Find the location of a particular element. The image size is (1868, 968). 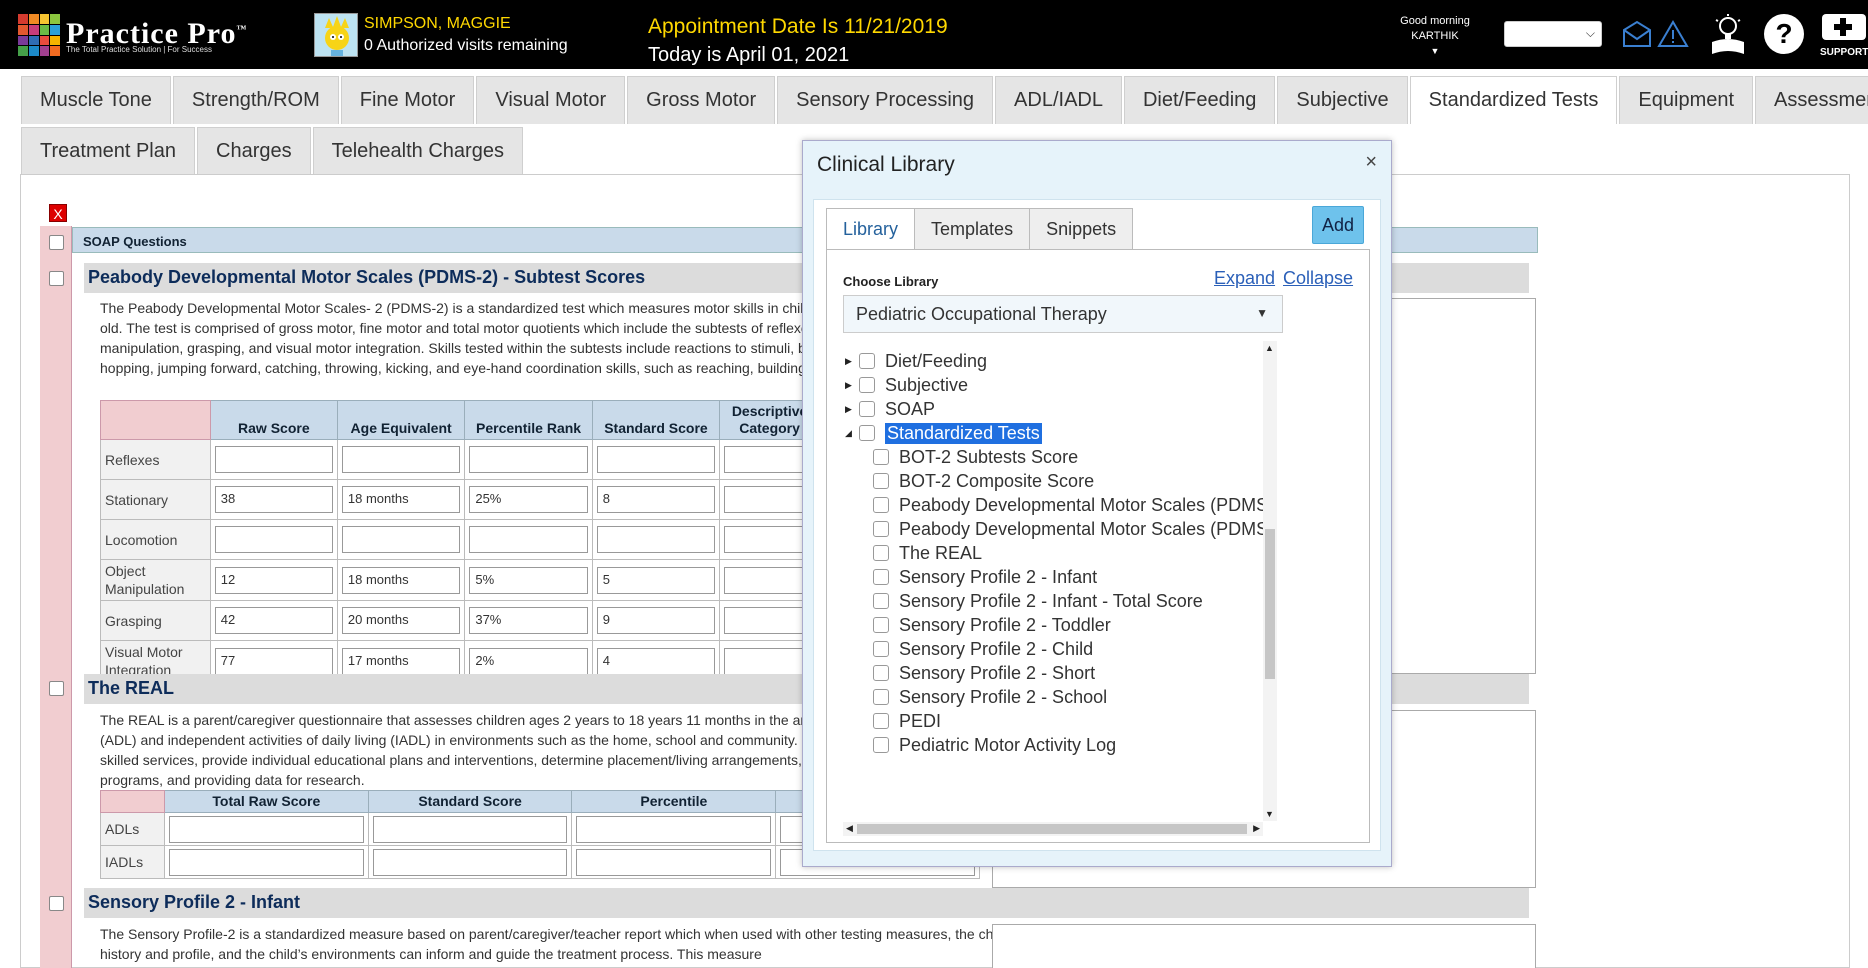

tab-snippets: Snippets is located at coordinates (1081, 229).